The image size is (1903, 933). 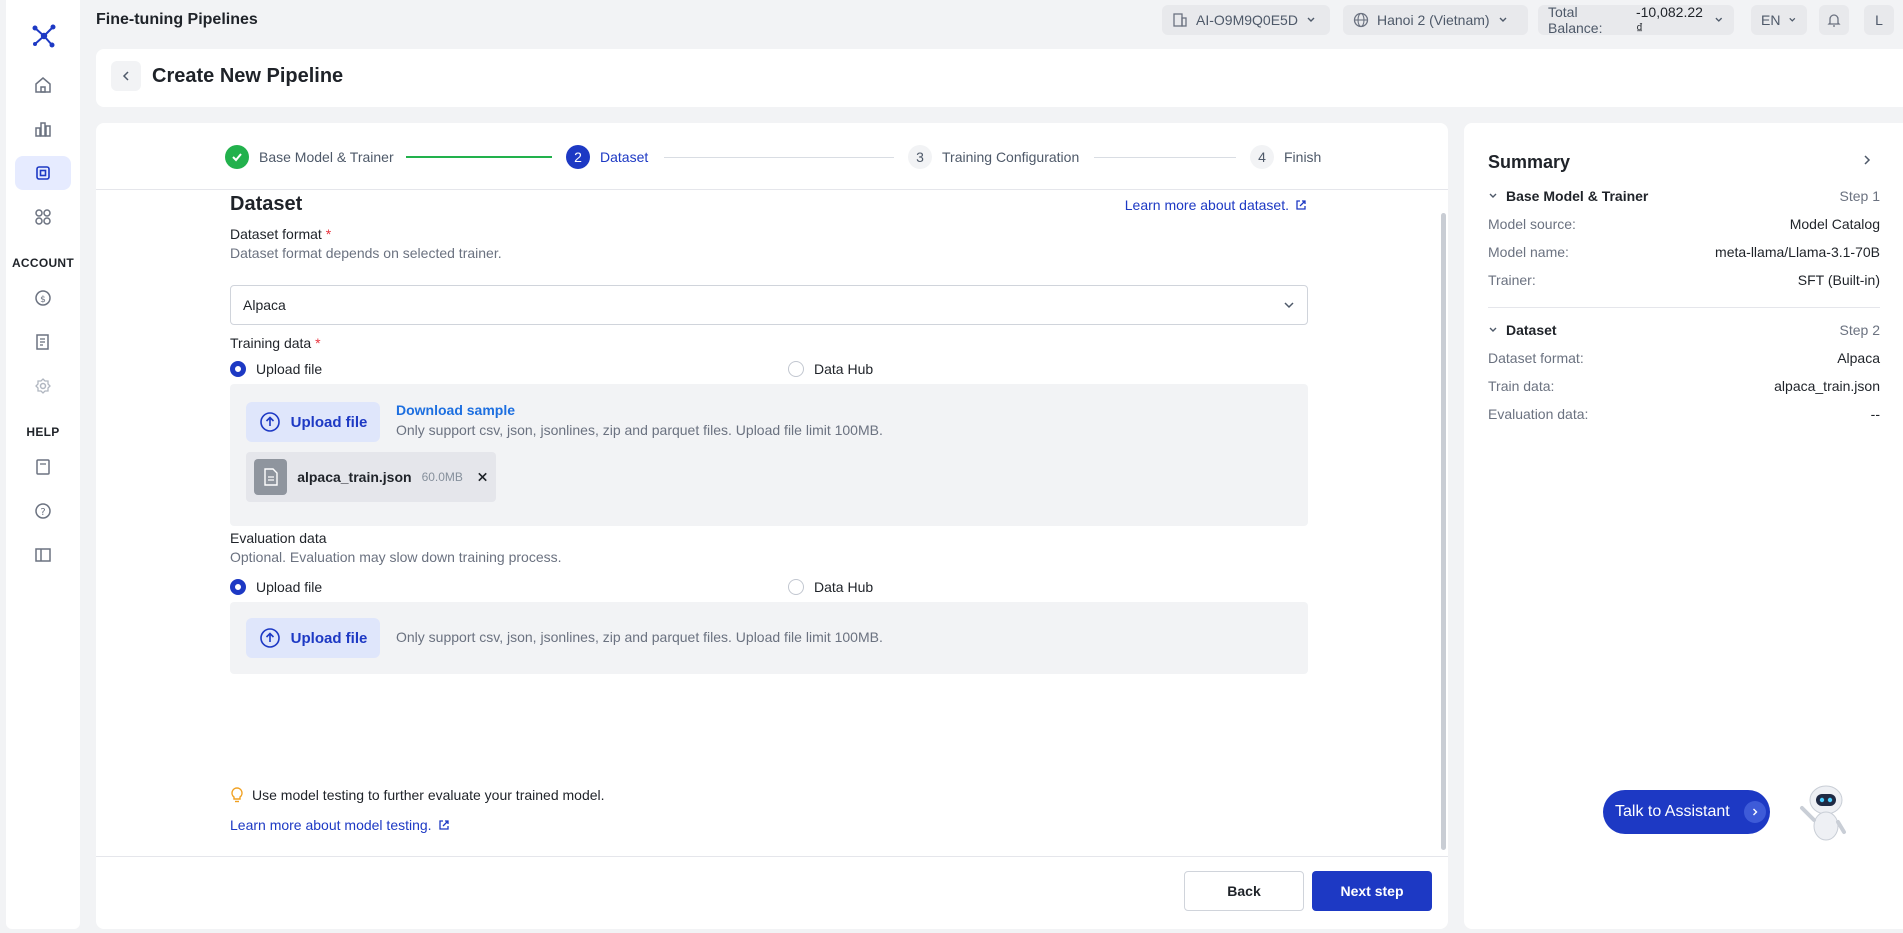 What do you see at coordinates (177, 19) in the screenshot?
I see `app-title: Fine-tuning Pipelines` at bounding box center [177, 19].